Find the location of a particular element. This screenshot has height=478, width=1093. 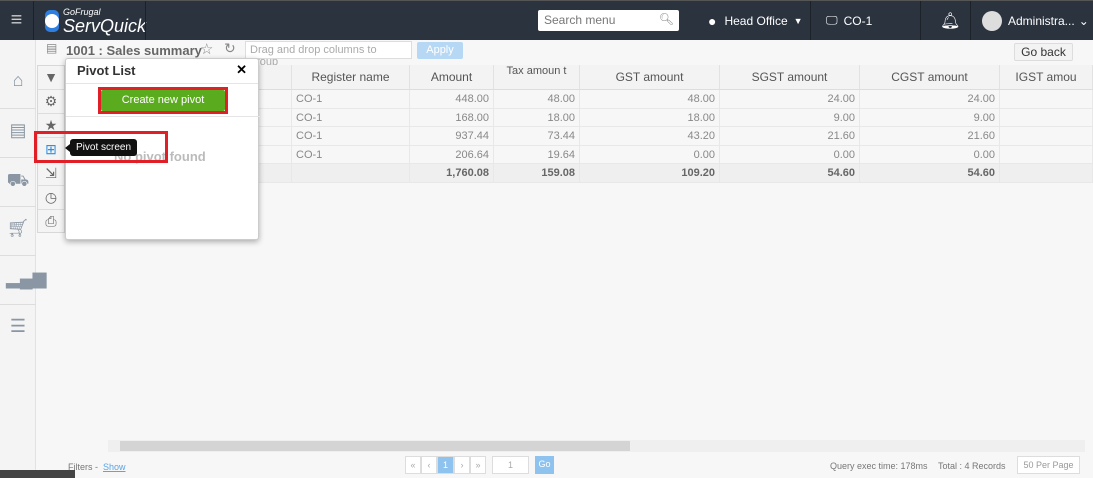

search-input: Search menu 🔍︎ is located at coordinates (608, 20).